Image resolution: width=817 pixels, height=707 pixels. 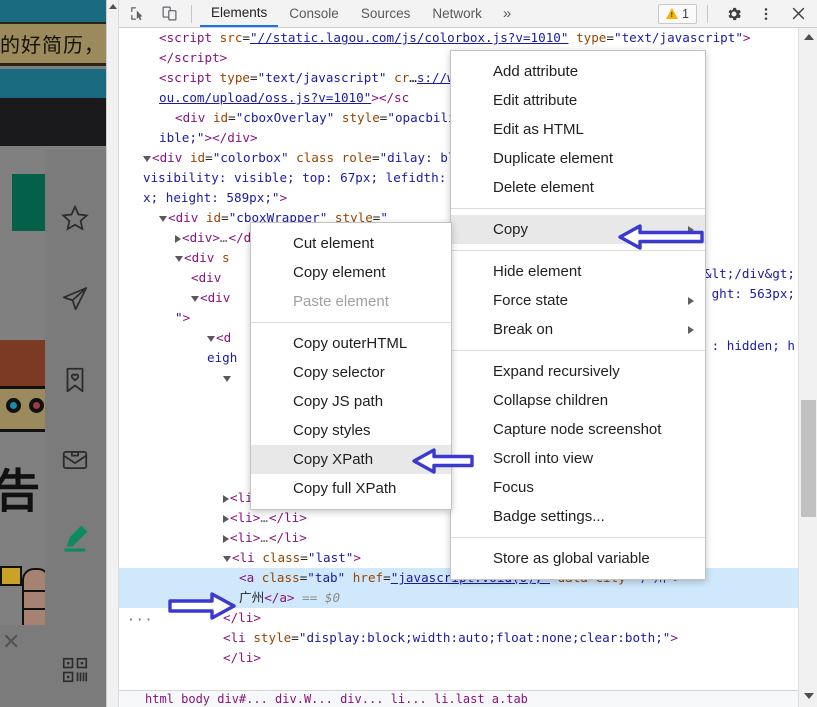 I want to click on menu-item-force-state: Force state, so click(x=578, y=300).